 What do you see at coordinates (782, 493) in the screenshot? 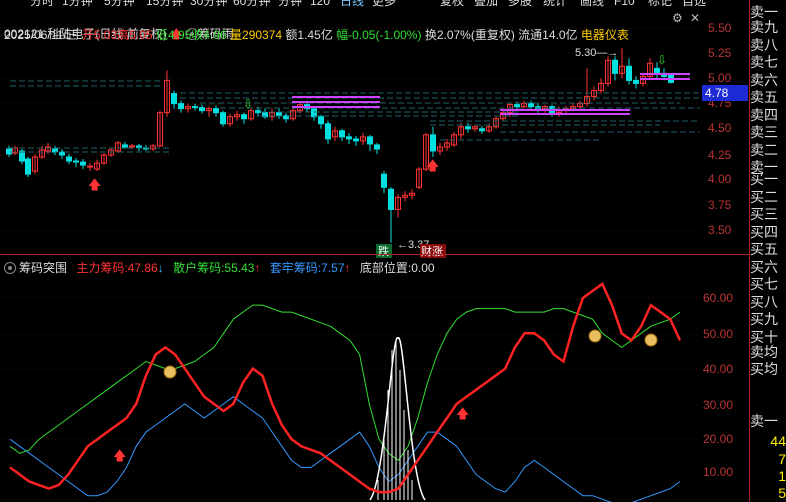
I see `side-num-3: 5` at bounding box center [782, 493].